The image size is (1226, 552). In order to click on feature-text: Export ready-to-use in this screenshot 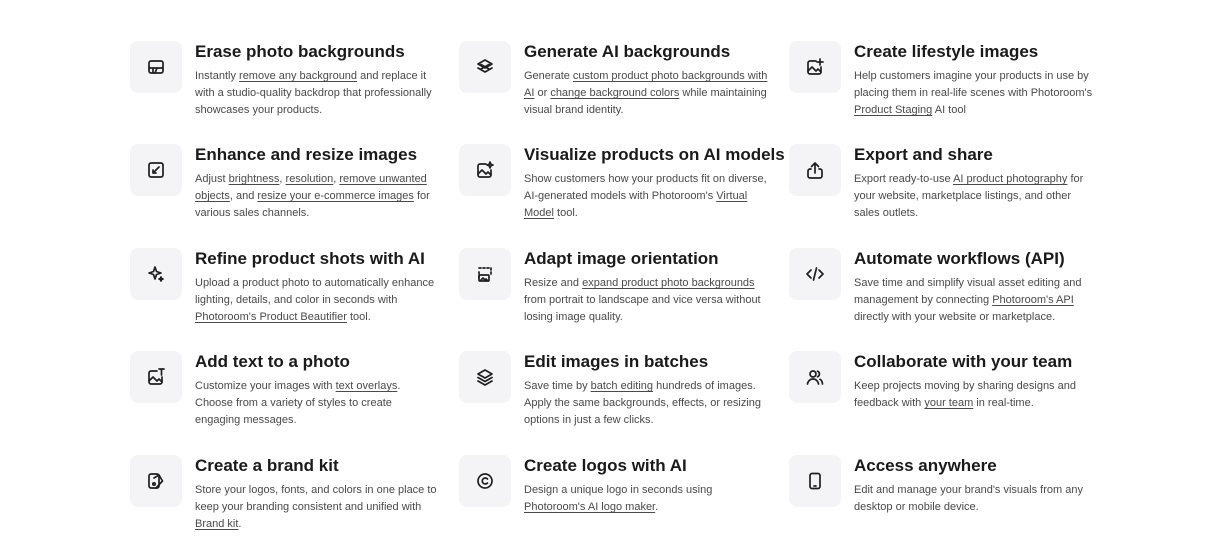, I will do `click(904, 179)`.